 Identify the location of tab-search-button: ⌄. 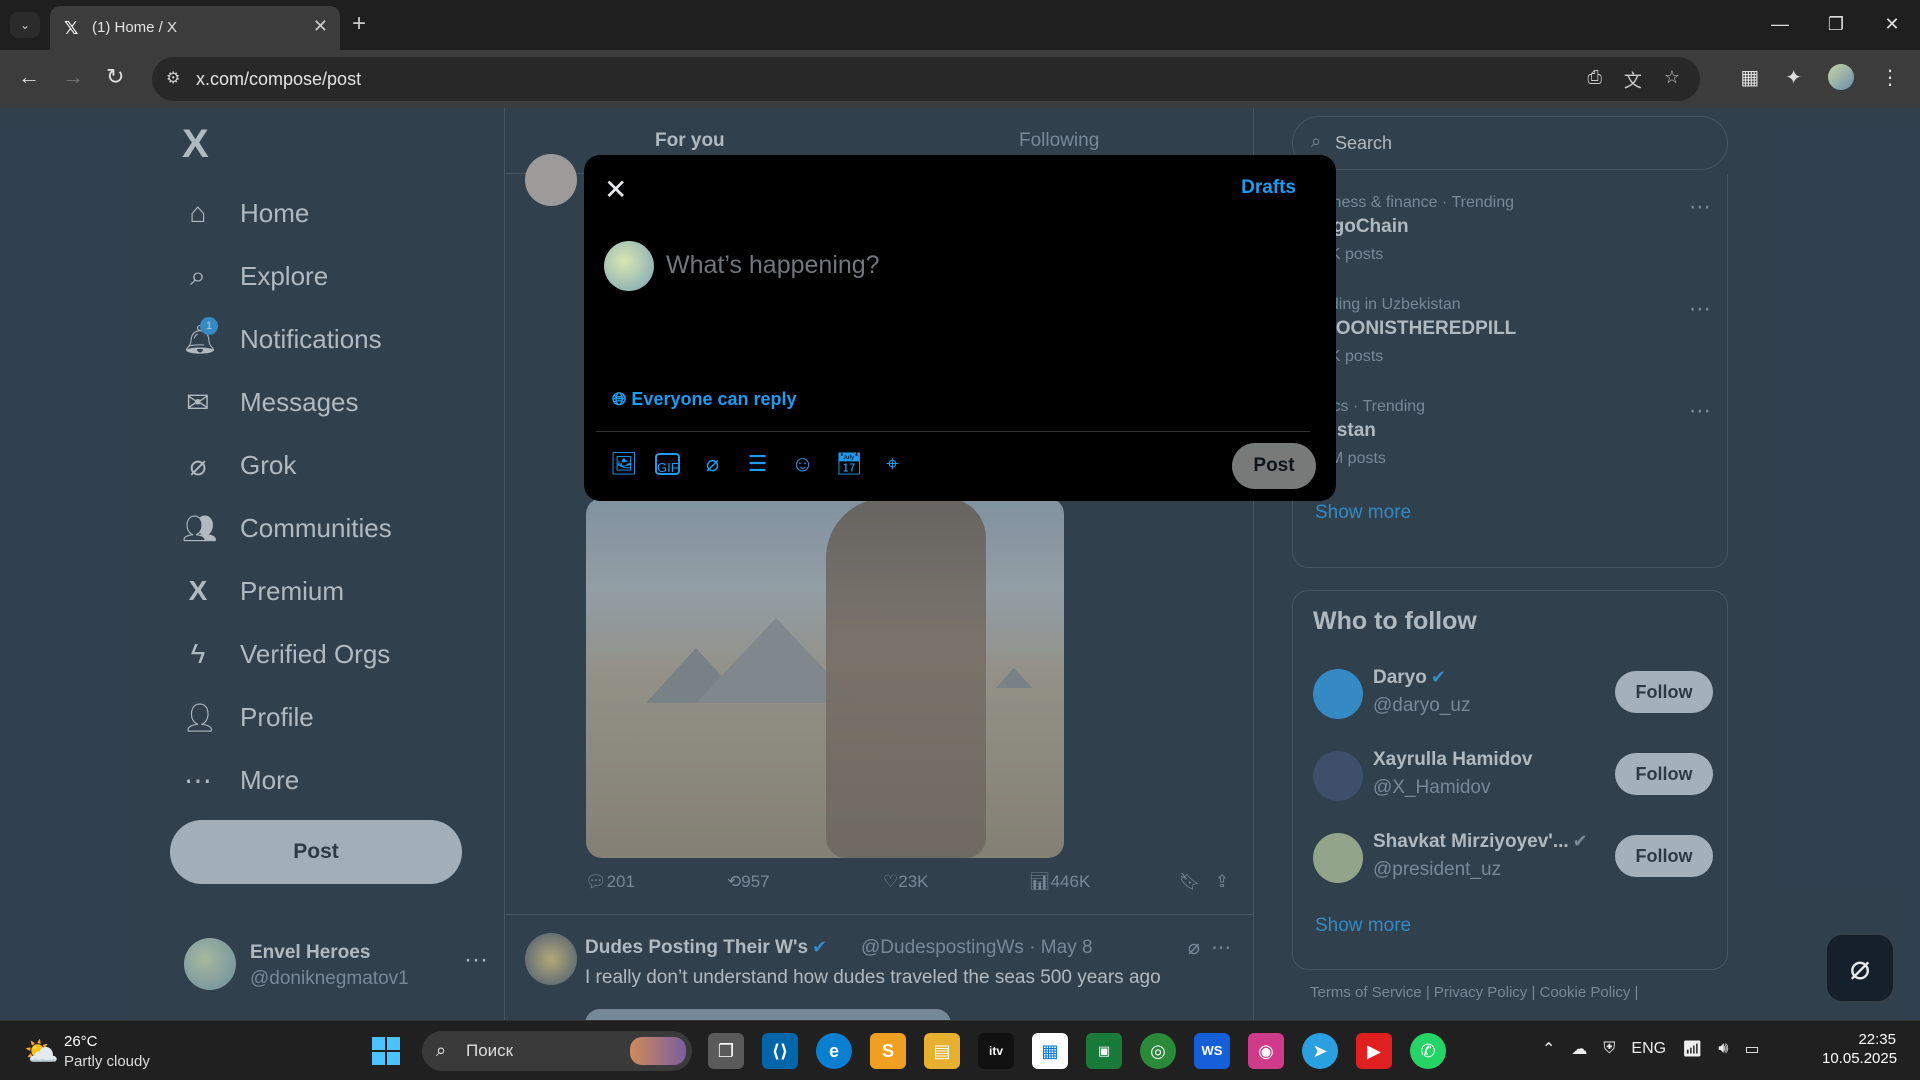
(25, 25).